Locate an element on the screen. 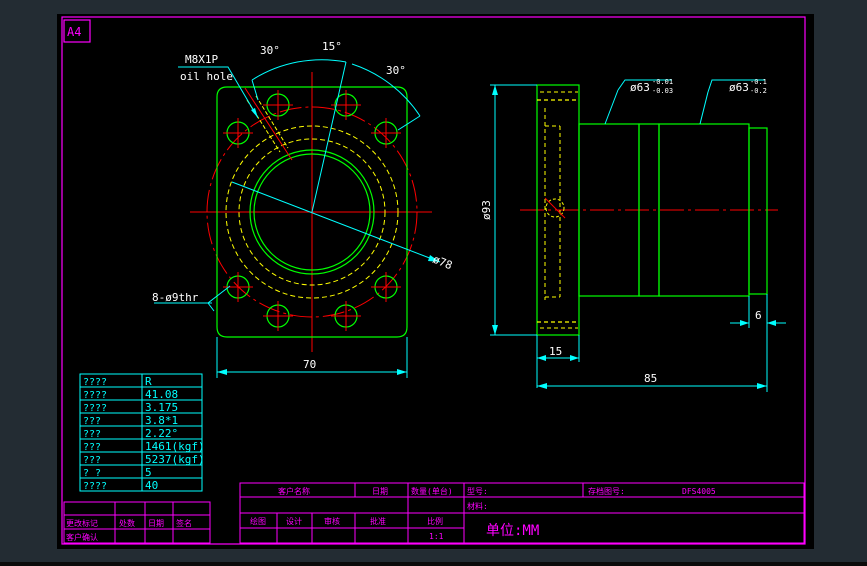  tb-client-name: 客户名称 is located at coordinates (294, 491).